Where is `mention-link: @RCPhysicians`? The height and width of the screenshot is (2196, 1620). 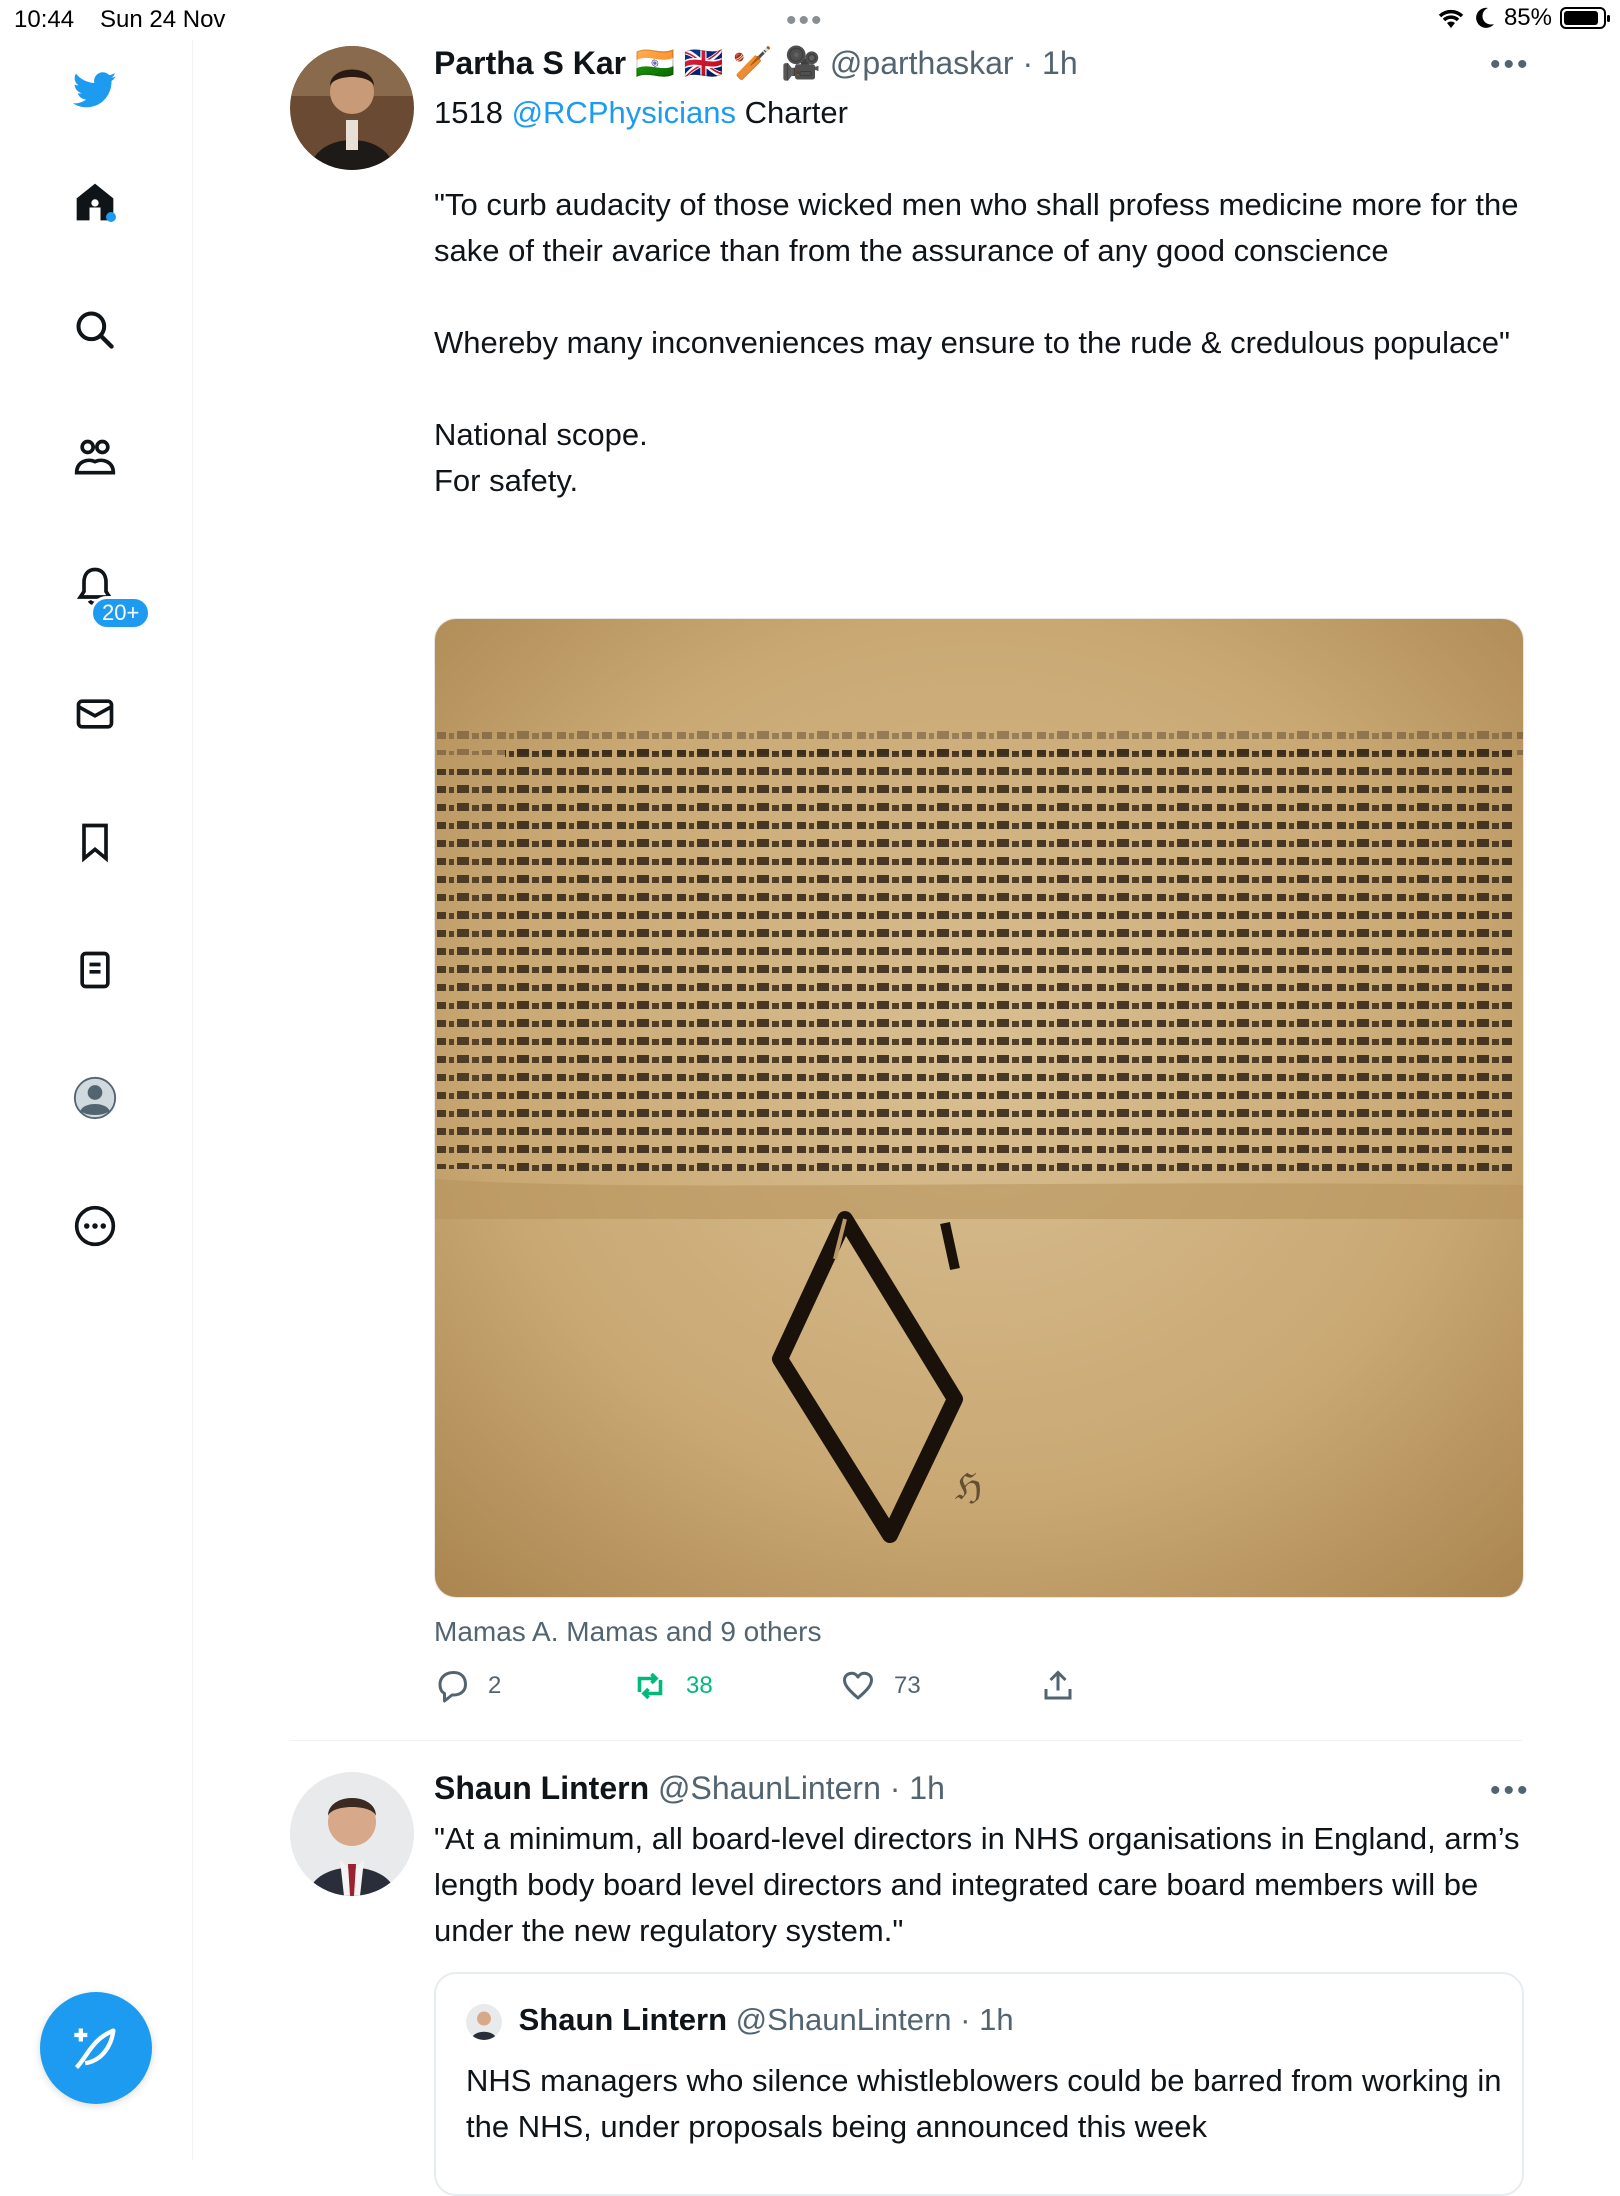
mention-link: @RCPhysicians is located at coordinates (624, 112).